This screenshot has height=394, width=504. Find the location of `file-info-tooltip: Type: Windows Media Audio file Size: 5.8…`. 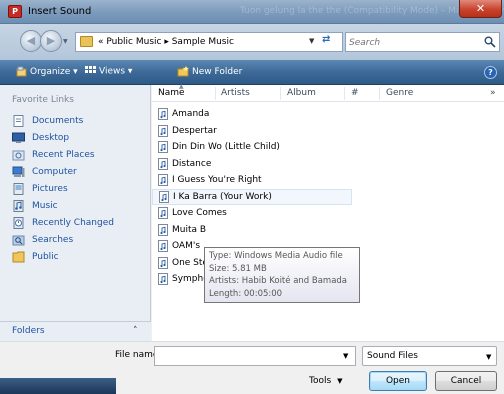

file-info-tooltip: Type: Windows Media Audio file Size: 5.8… is located at coordinates (282, 275).